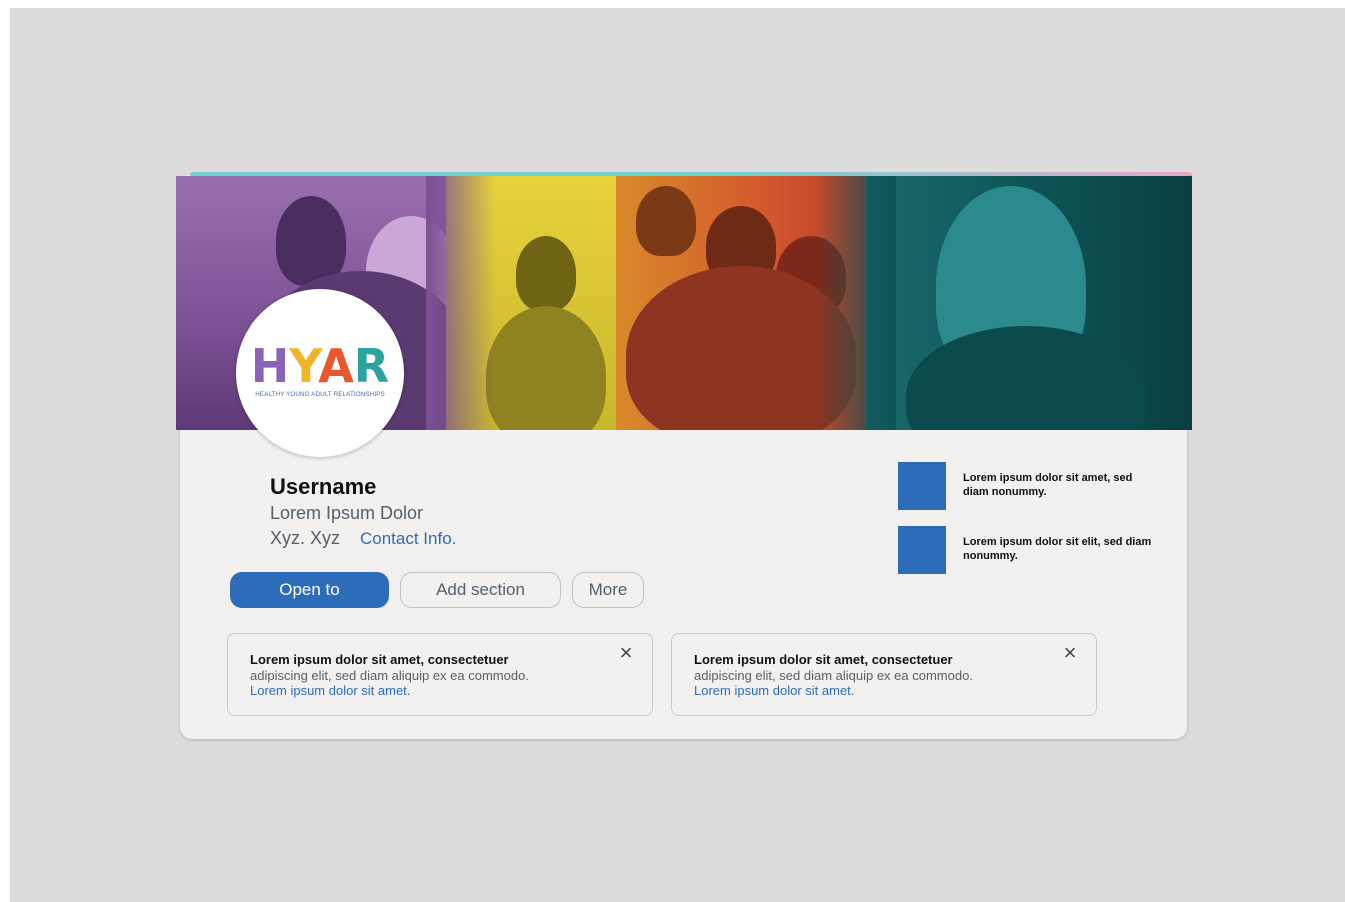  I want to click on username: Username, so click(323, 486).